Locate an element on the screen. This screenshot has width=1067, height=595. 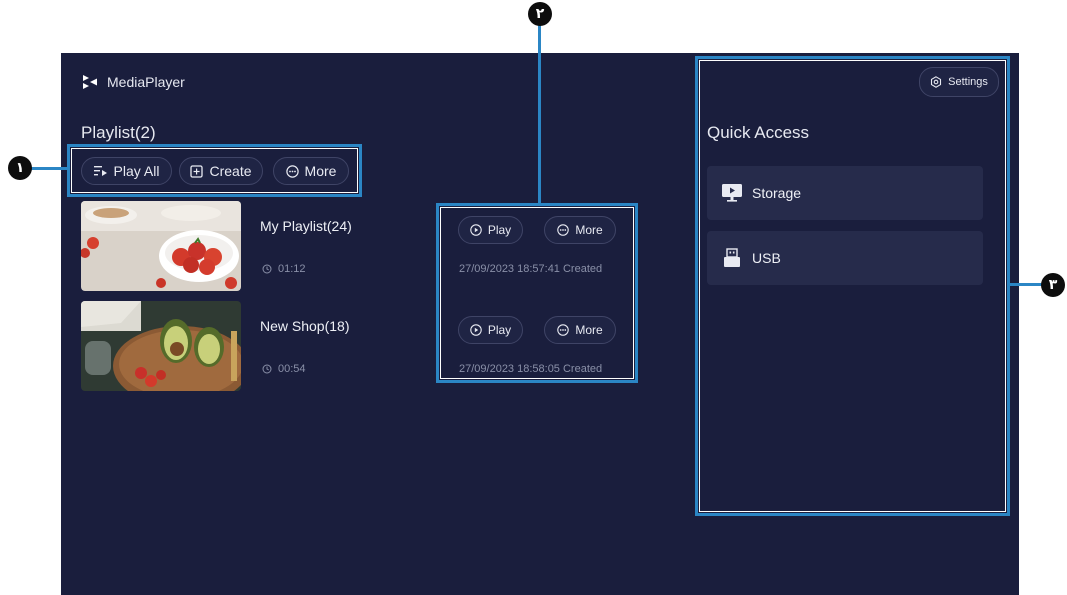
playlist-heading: Playlist(2) is located at coordinates (118, 132).